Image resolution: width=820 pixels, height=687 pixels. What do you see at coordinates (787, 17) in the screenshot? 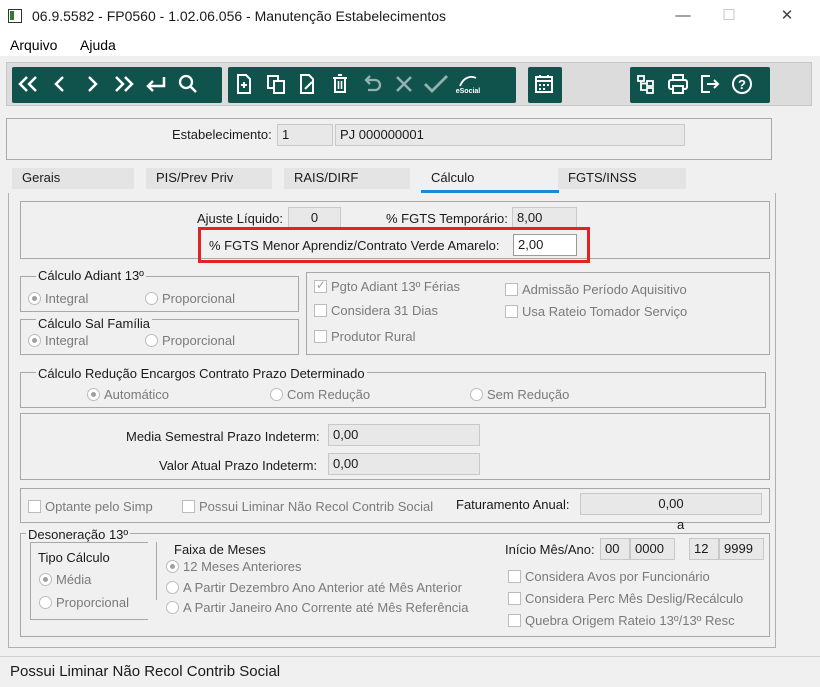
I see `close-button: ✕` at bounding box center [787, 17].